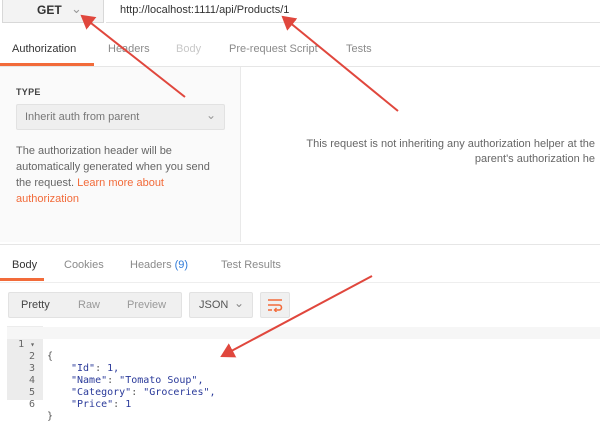  Describe the element at coordinates (82, 117) in the screenshot. I see `auth-type-value: Inherit auth from parent` at that location.